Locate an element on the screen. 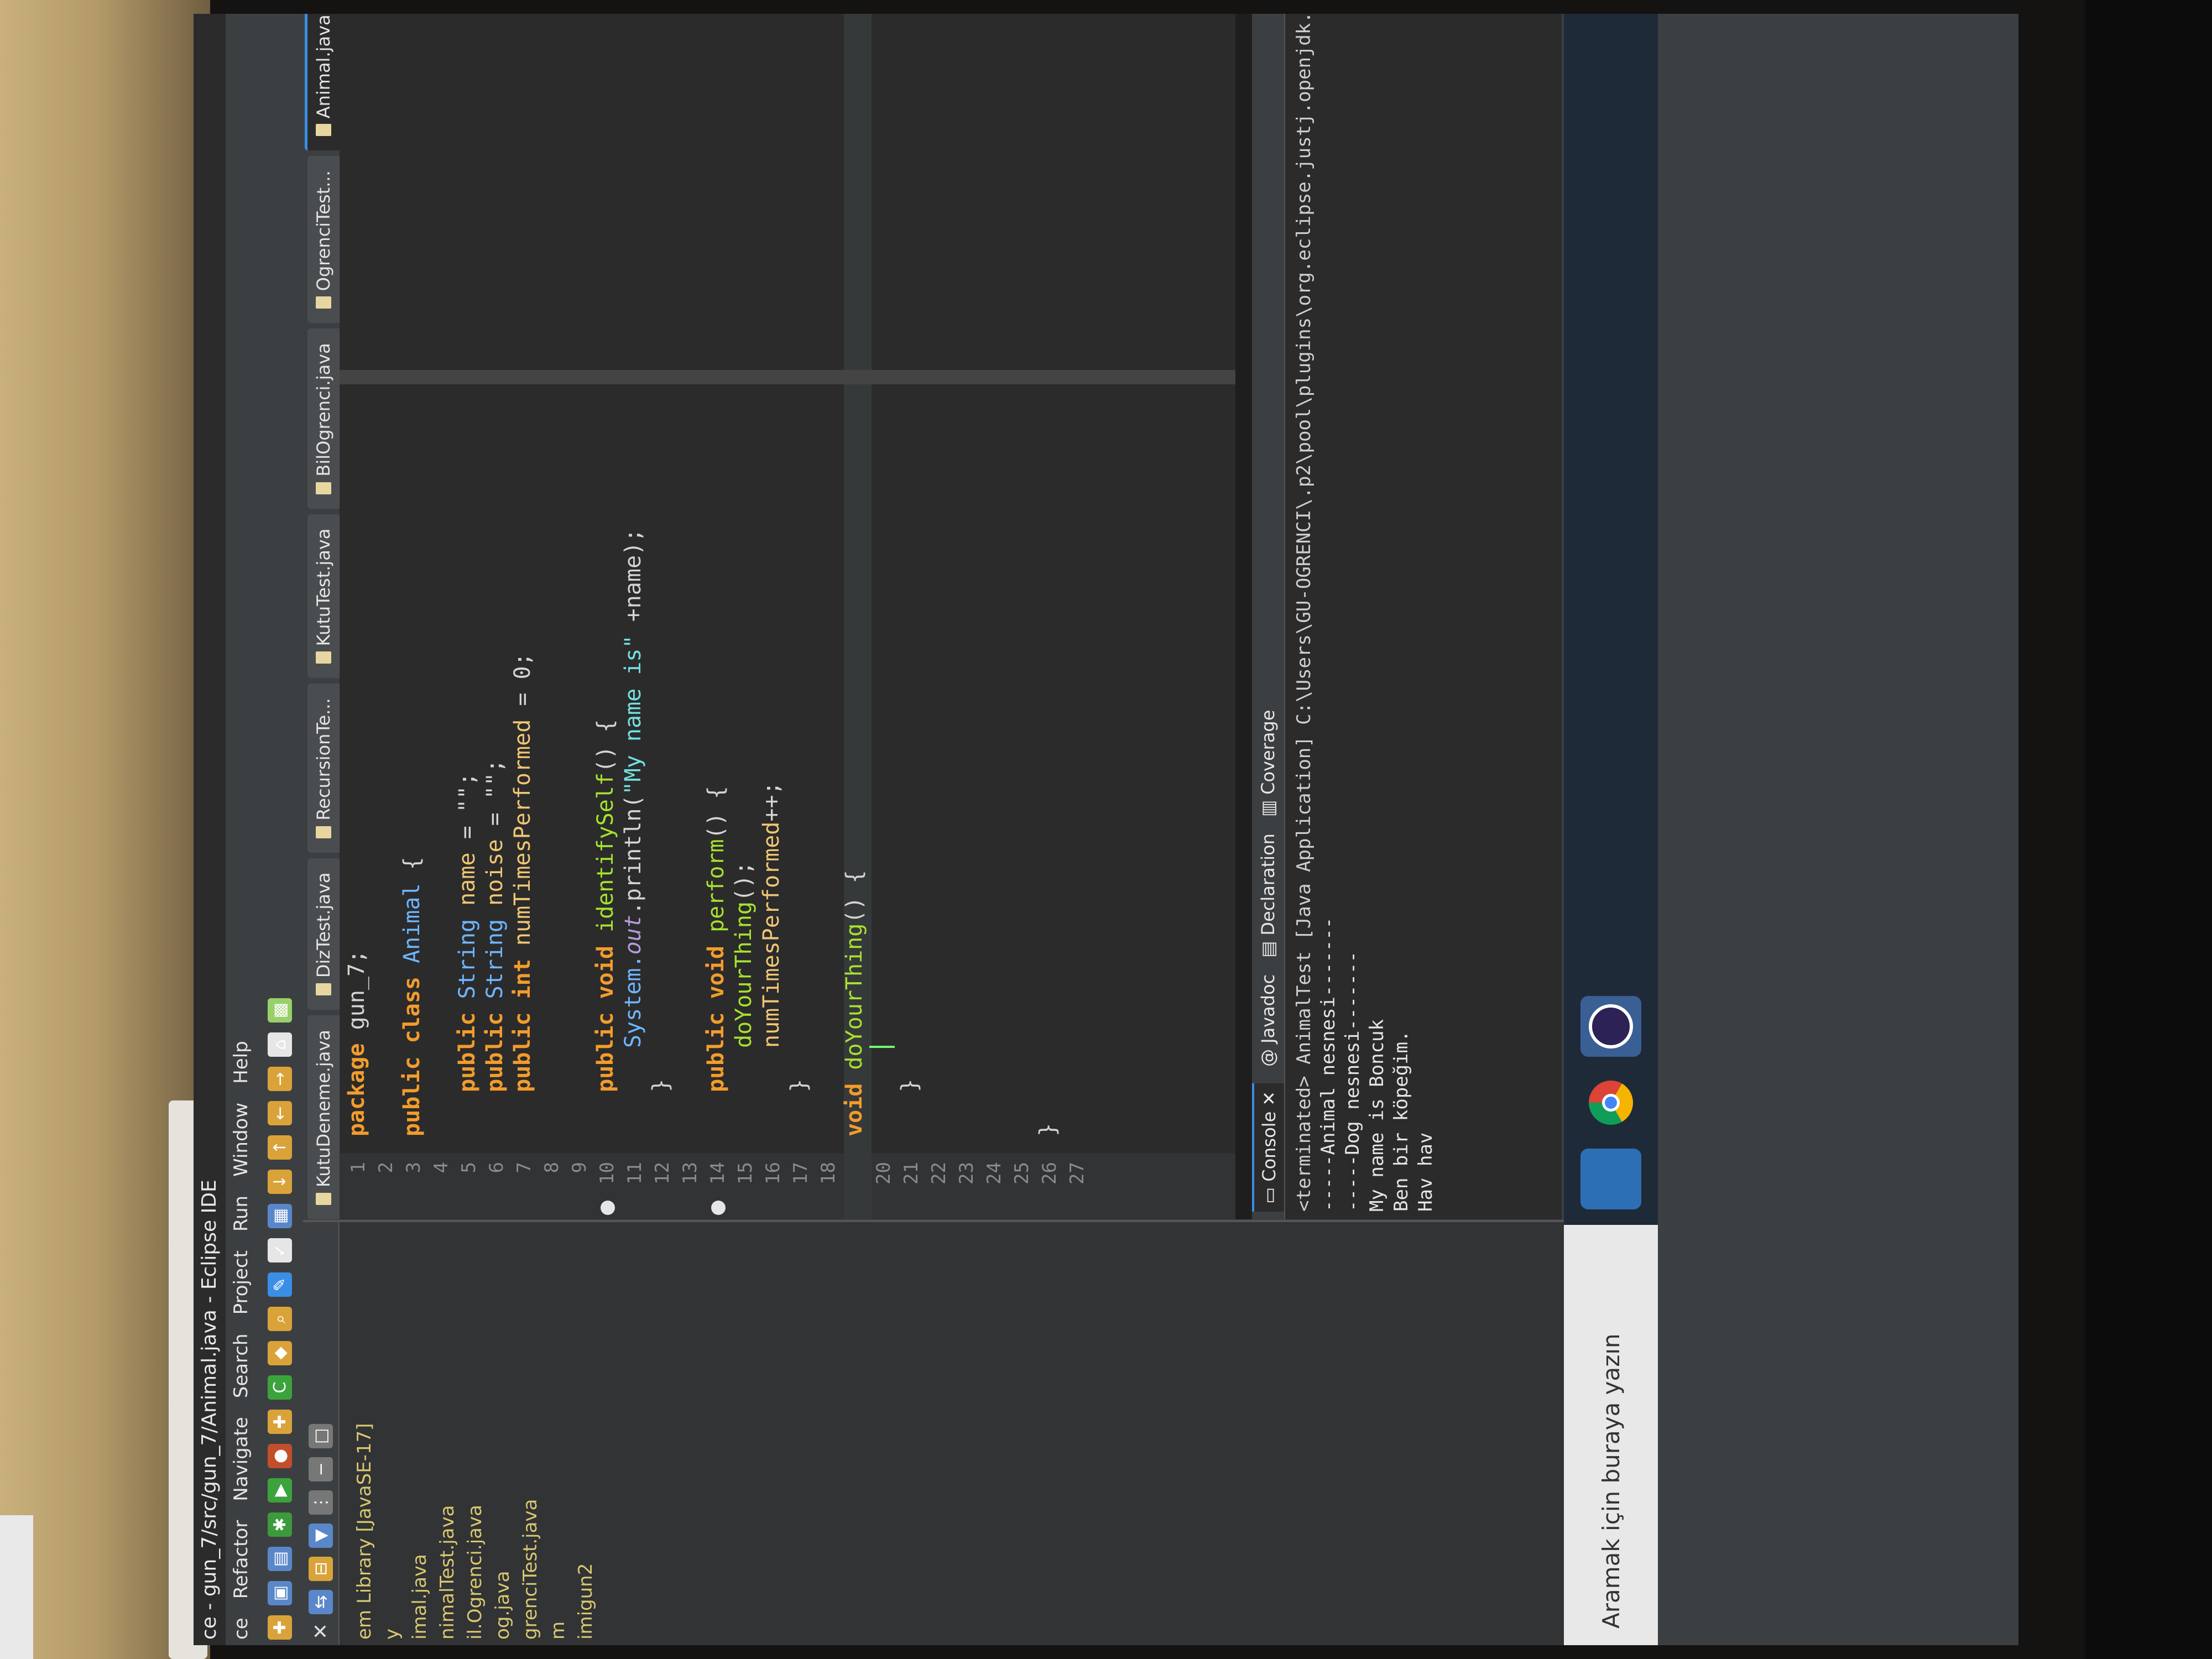  line-number: 24 is located at coordinates (994, 1173).